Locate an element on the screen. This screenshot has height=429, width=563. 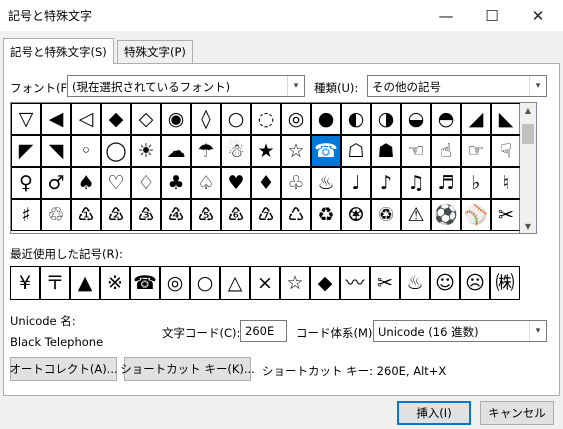
symbol-cell: ♨ is located at coordinates (326, 183).